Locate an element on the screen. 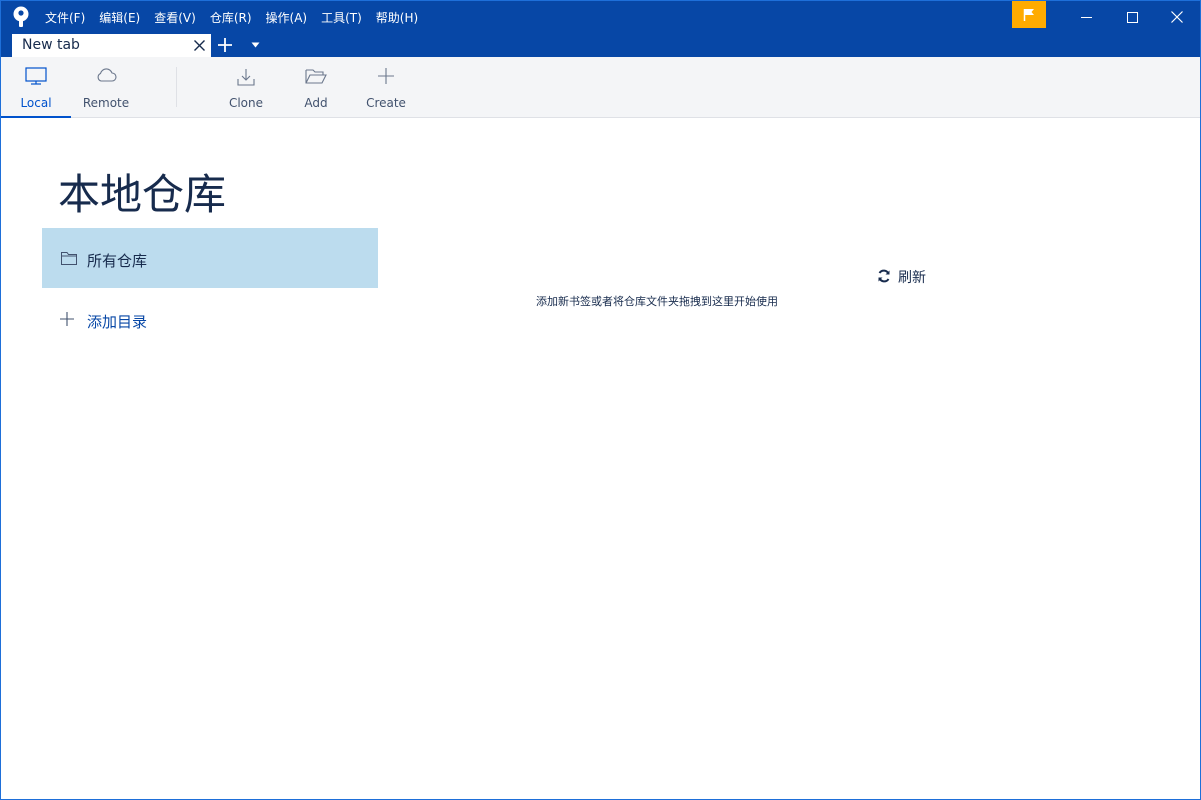  local-label: Local is located at coordinates (36, 103).